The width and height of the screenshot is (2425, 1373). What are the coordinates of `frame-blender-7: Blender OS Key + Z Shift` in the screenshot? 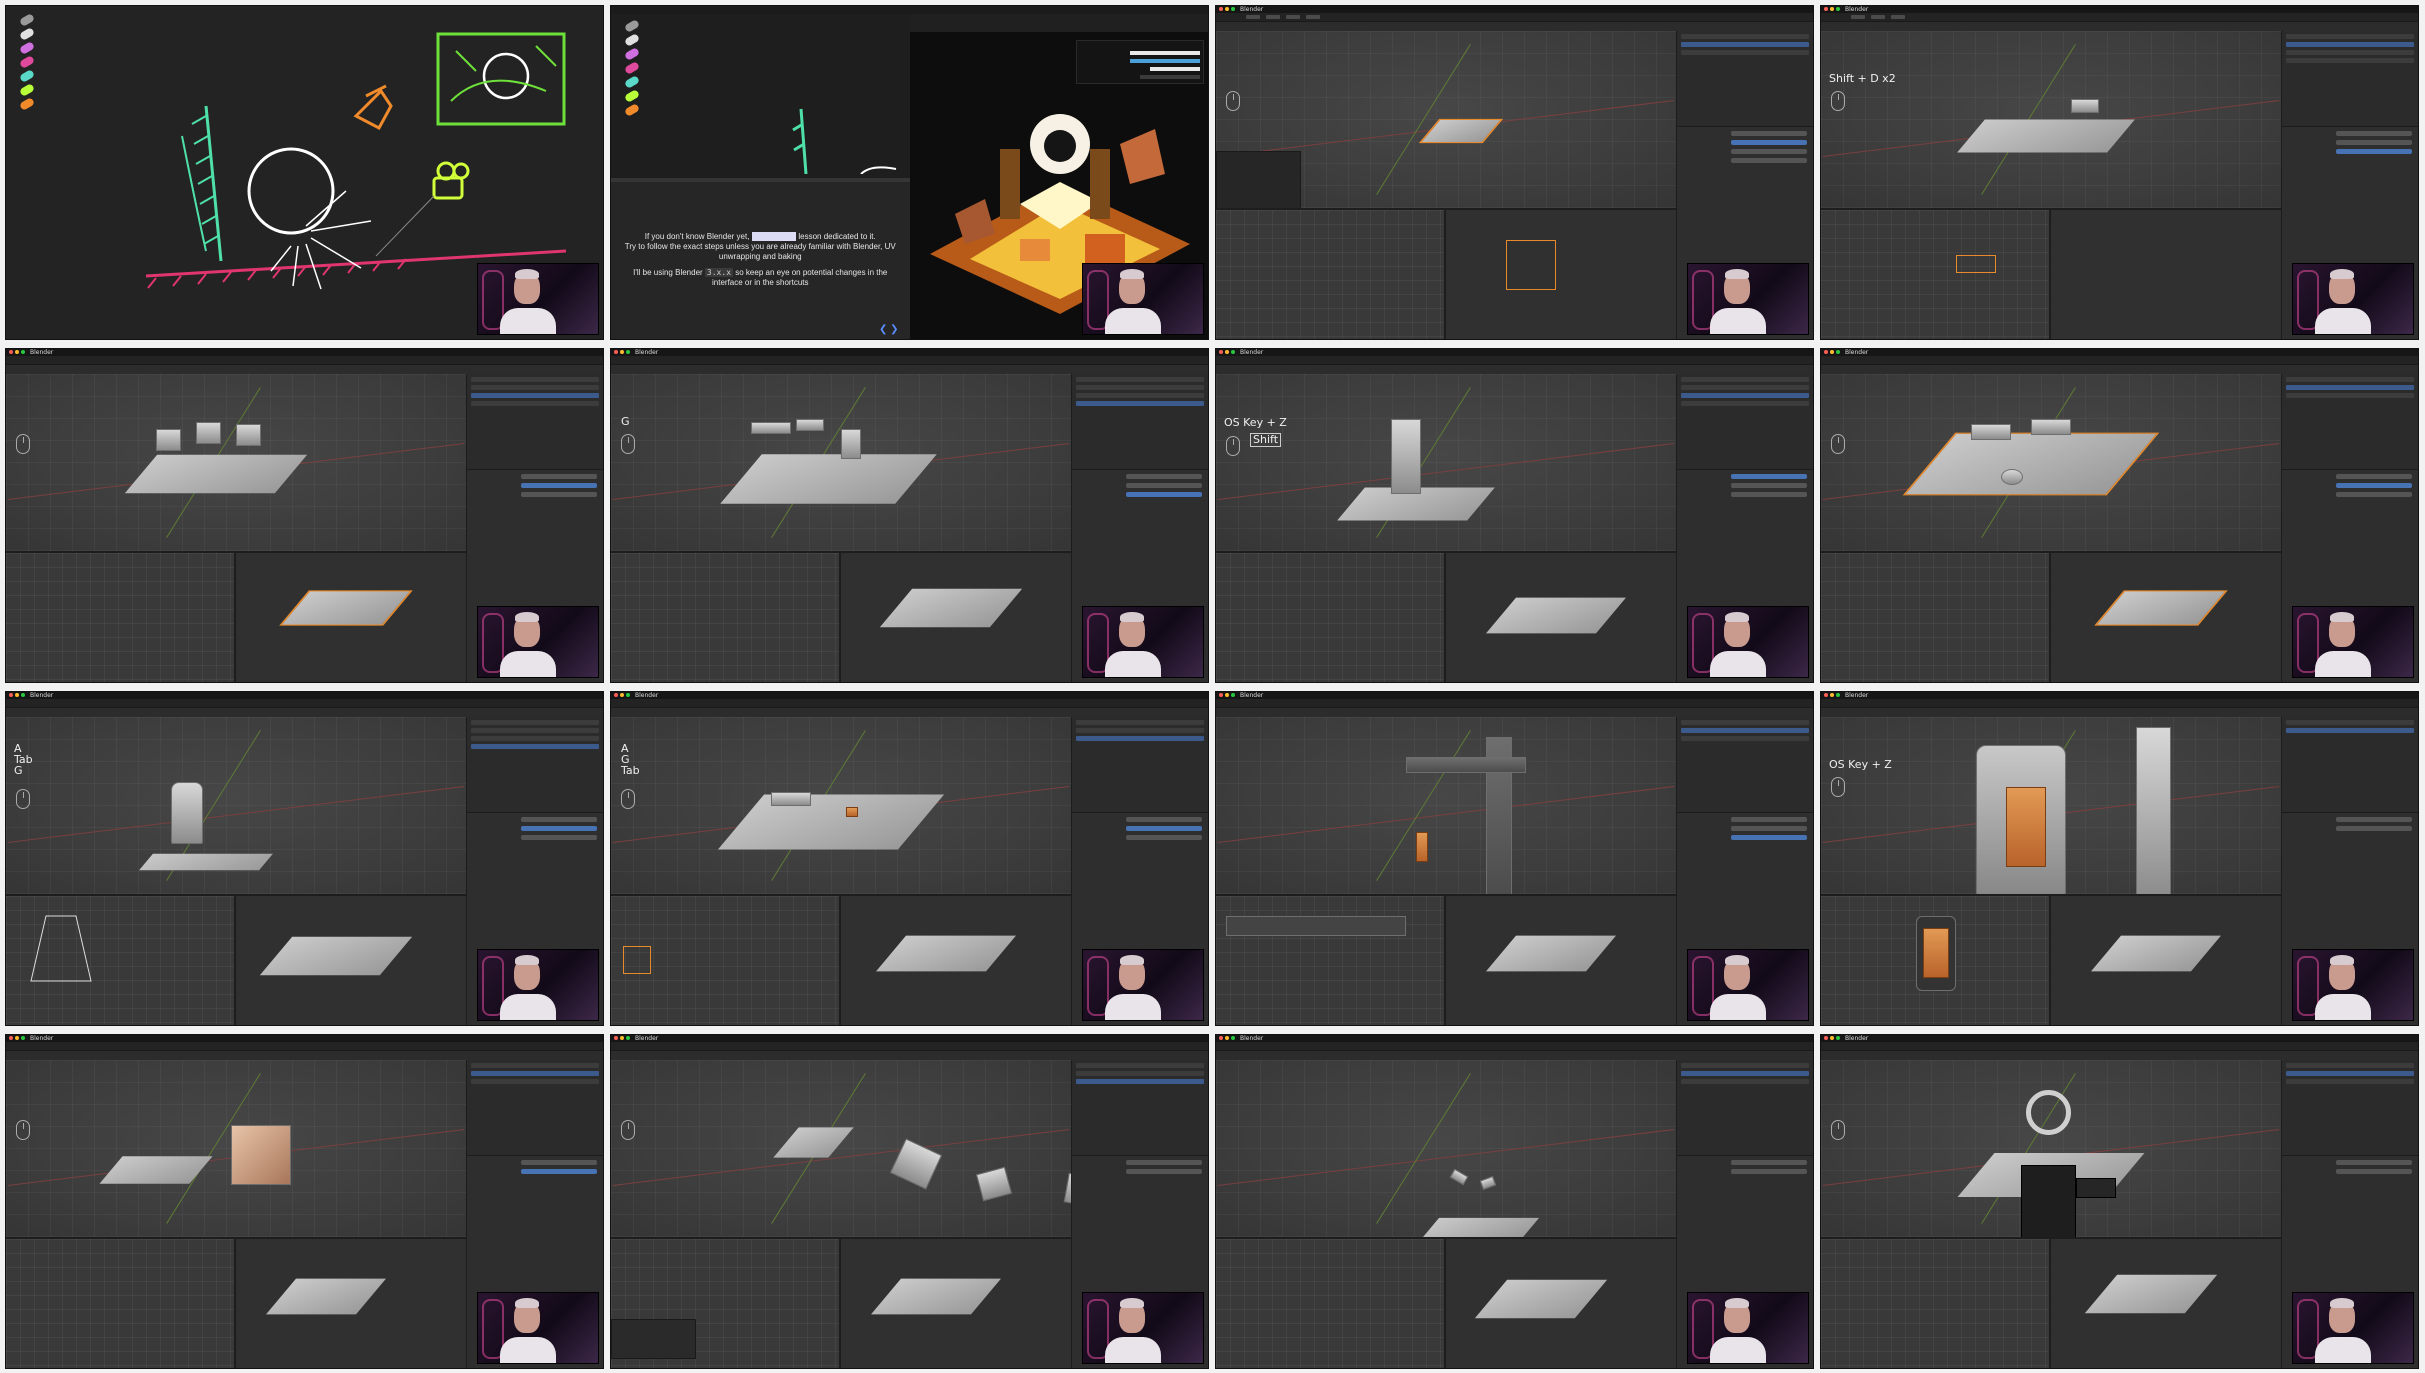 It's located at (1514, 515).